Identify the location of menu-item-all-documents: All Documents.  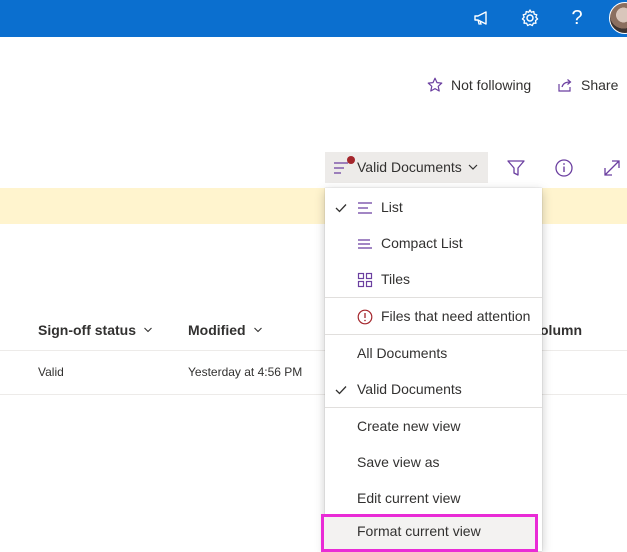
(433, 354).